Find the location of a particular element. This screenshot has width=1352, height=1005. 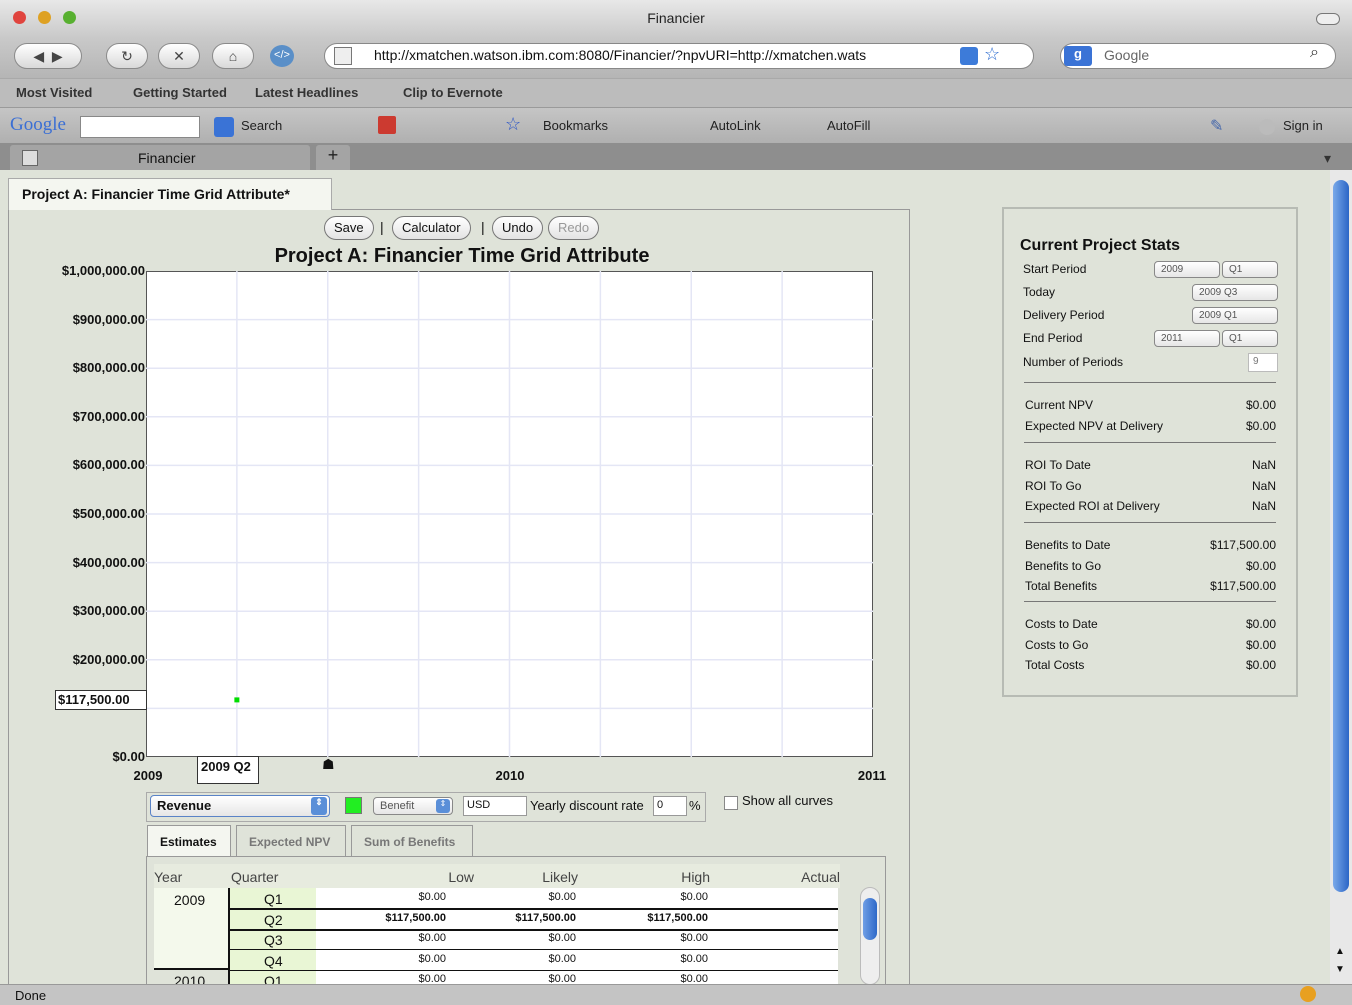

currency-input: USD is located at coordinates (495, 806).